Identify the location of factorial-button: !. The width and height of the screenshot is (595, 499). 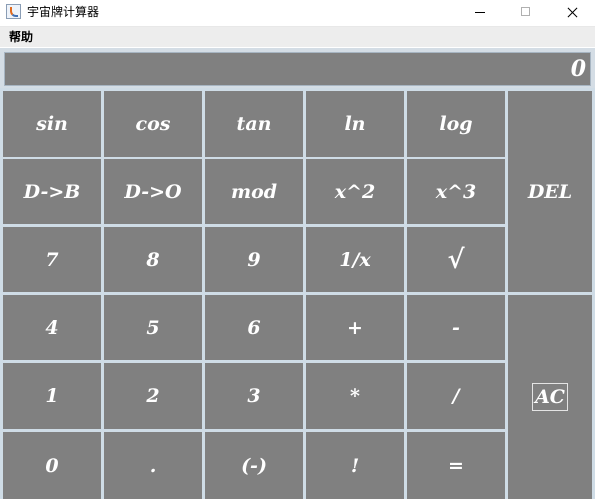
(355, 465).